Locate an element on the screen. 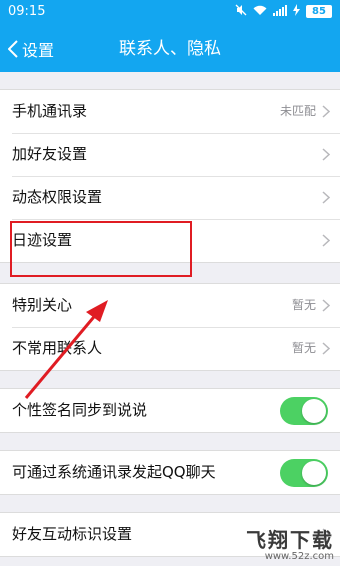 The width and height of the screenshot is (340, 566). row-label: 手机通讯录 is located at coordinates (50, 111).